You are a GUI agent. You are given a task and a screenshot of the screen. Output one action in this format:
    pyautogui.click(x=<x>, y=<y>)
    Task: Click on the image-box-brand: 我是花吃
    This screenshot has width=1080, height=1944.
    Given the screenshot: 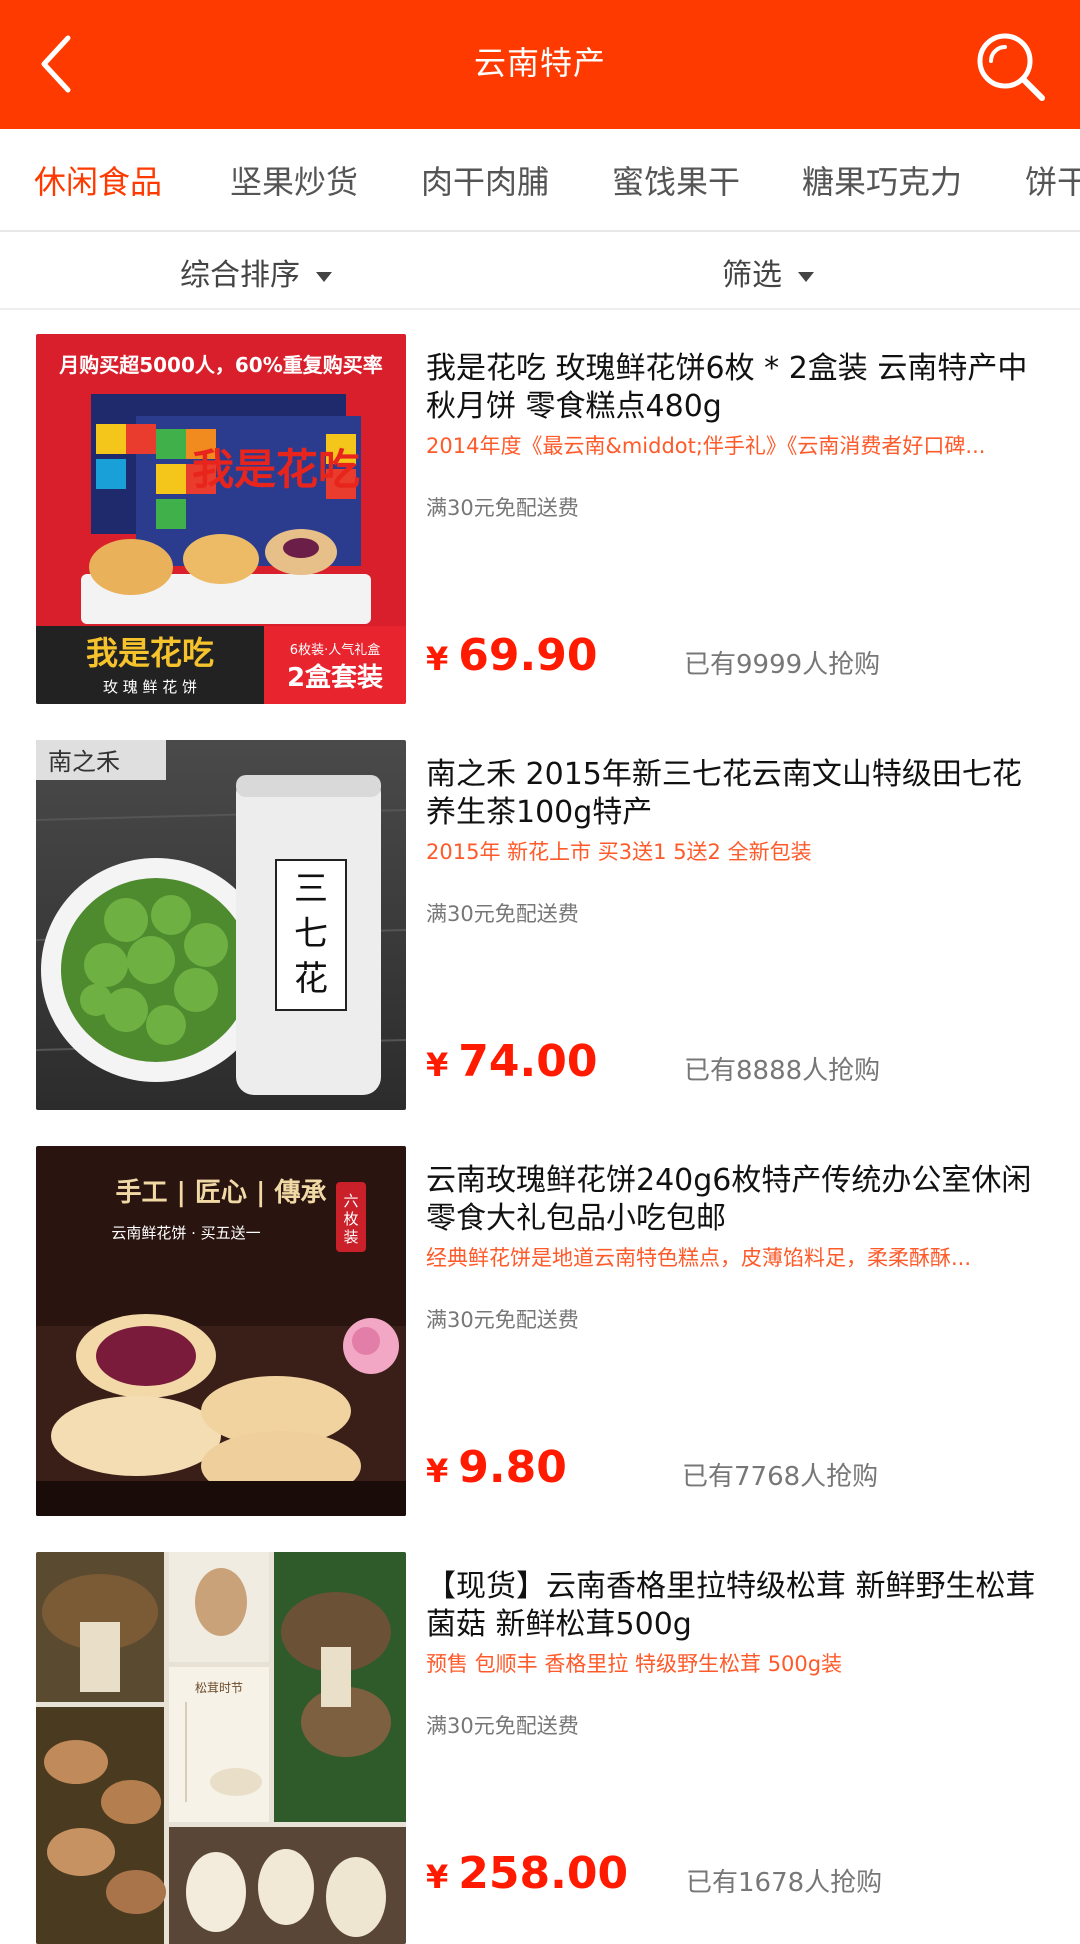 What is the action you would take?
    pyautogui.click(x=276, y=469)
    